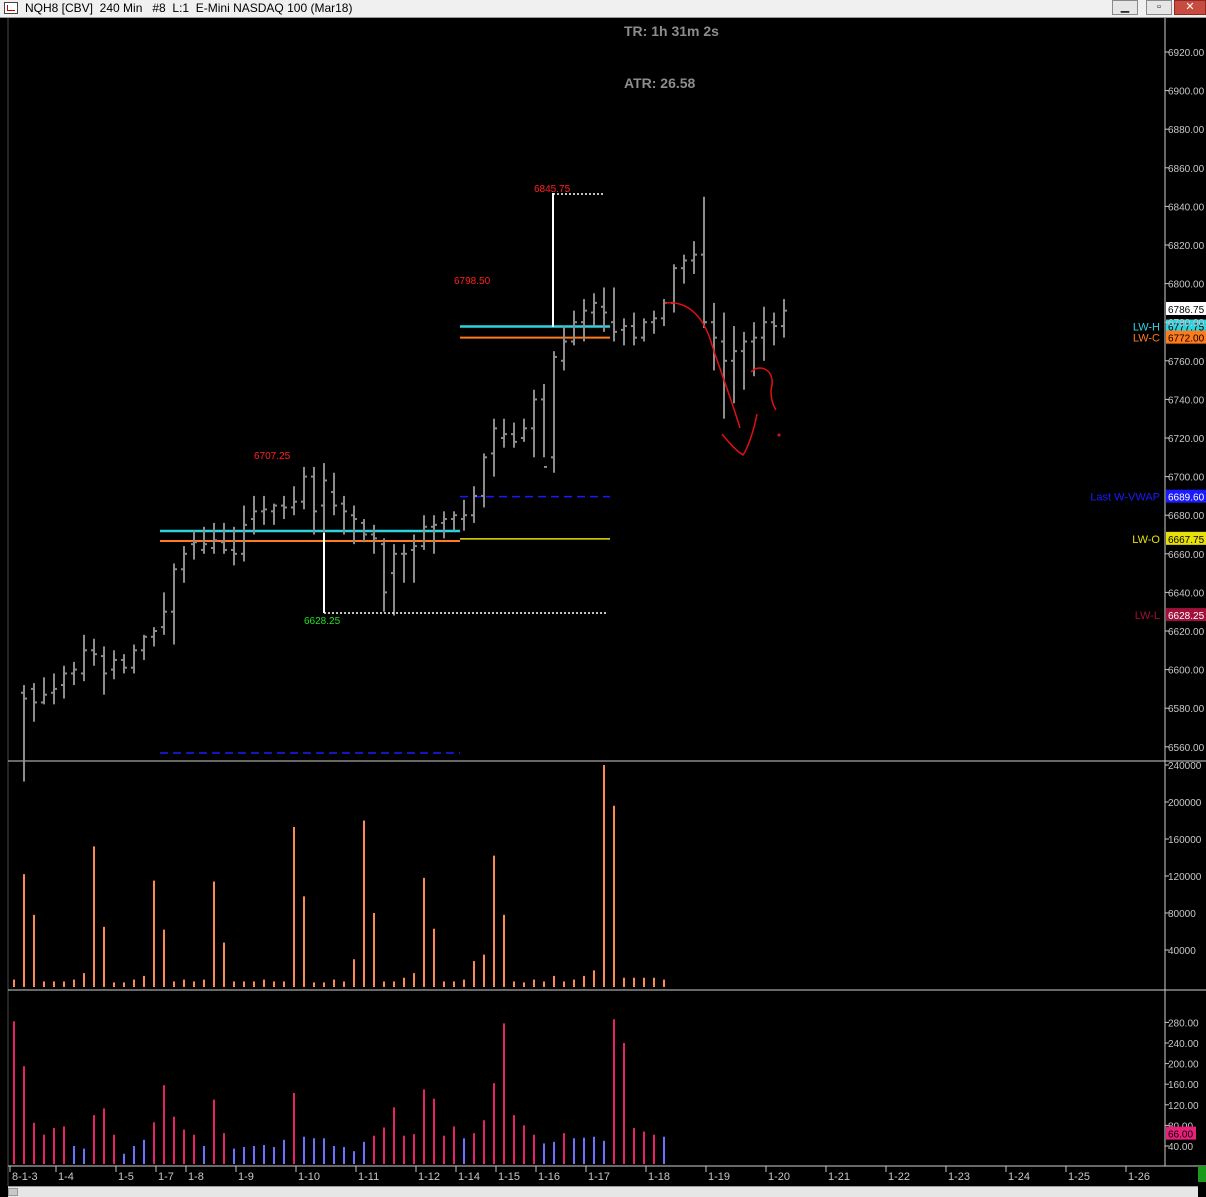 This screenshot has width=1206, height=1197. What do you see at coordinates (1185, 877) in the screenshot?
I see `volume-tick-label: 120000` at bounding box center [1185, 877].